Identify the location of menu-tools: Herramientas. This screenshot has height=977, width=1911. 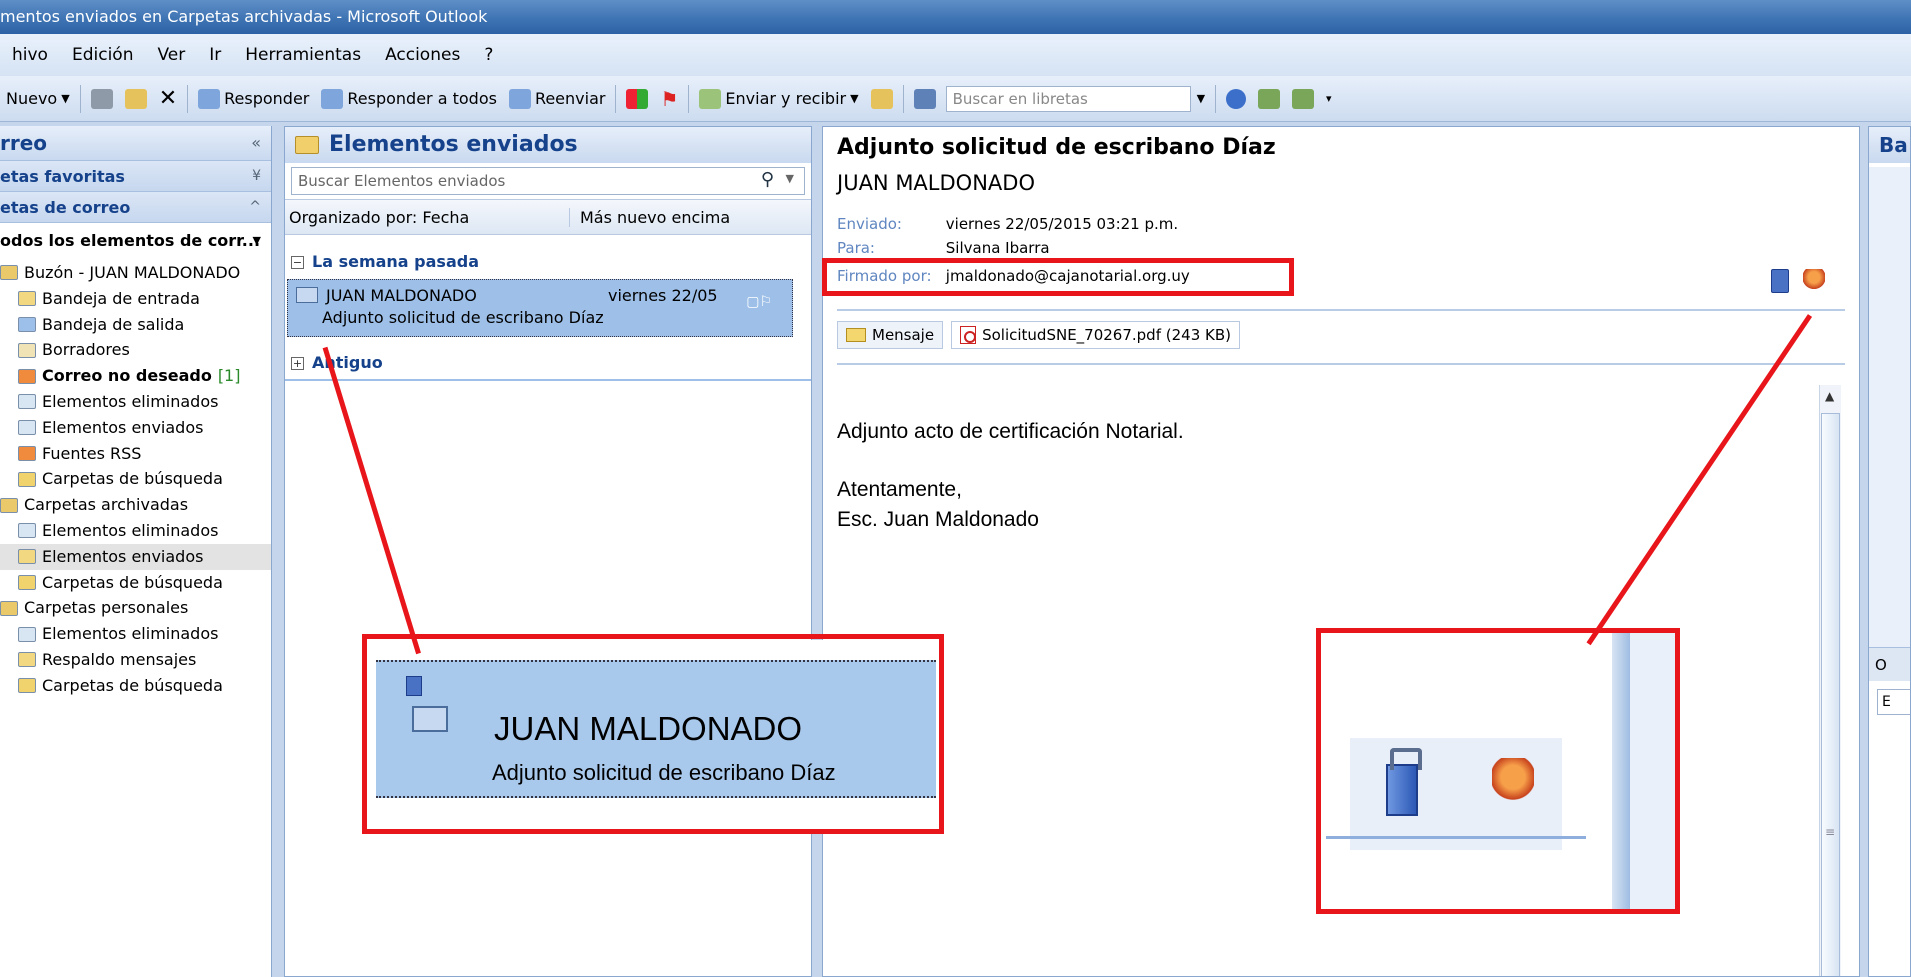
(303, 55).